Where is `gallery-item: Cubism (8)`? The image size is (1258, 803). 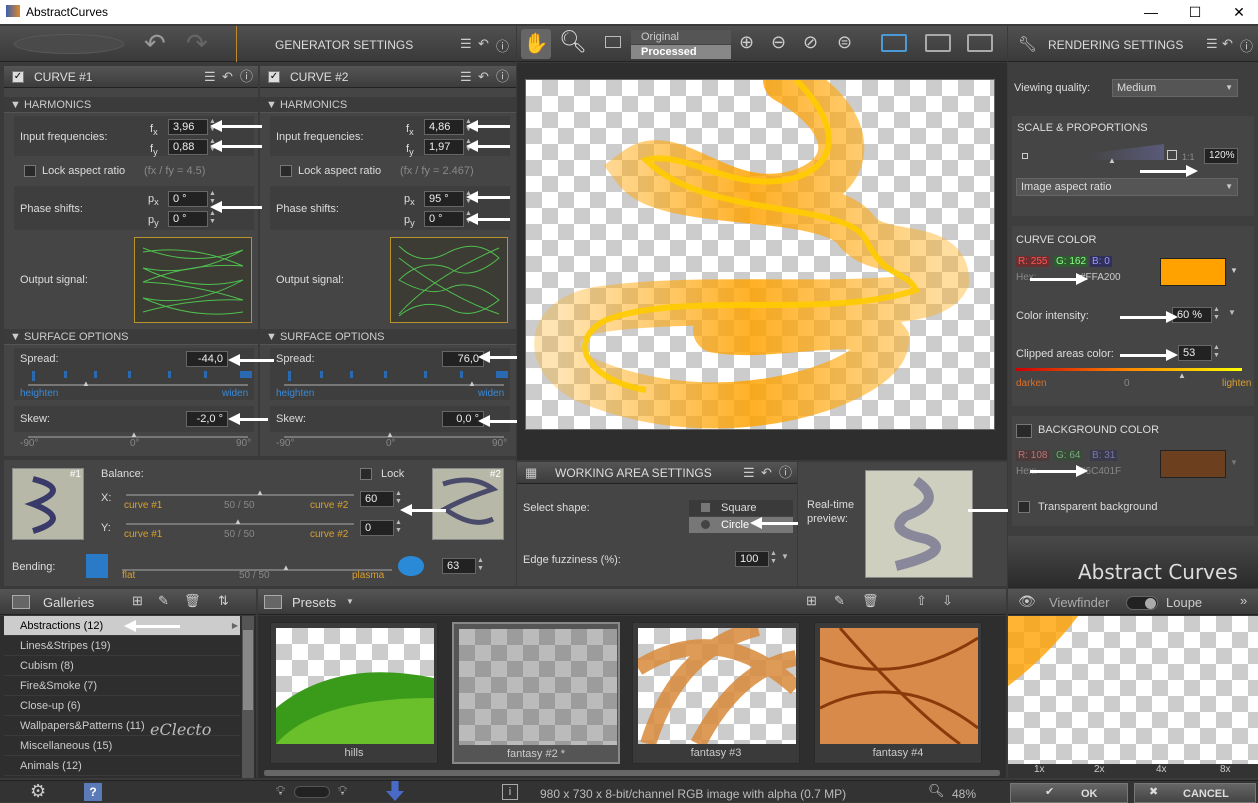 gallery-item: Cubism (8) is located at coordinates (122, 666).